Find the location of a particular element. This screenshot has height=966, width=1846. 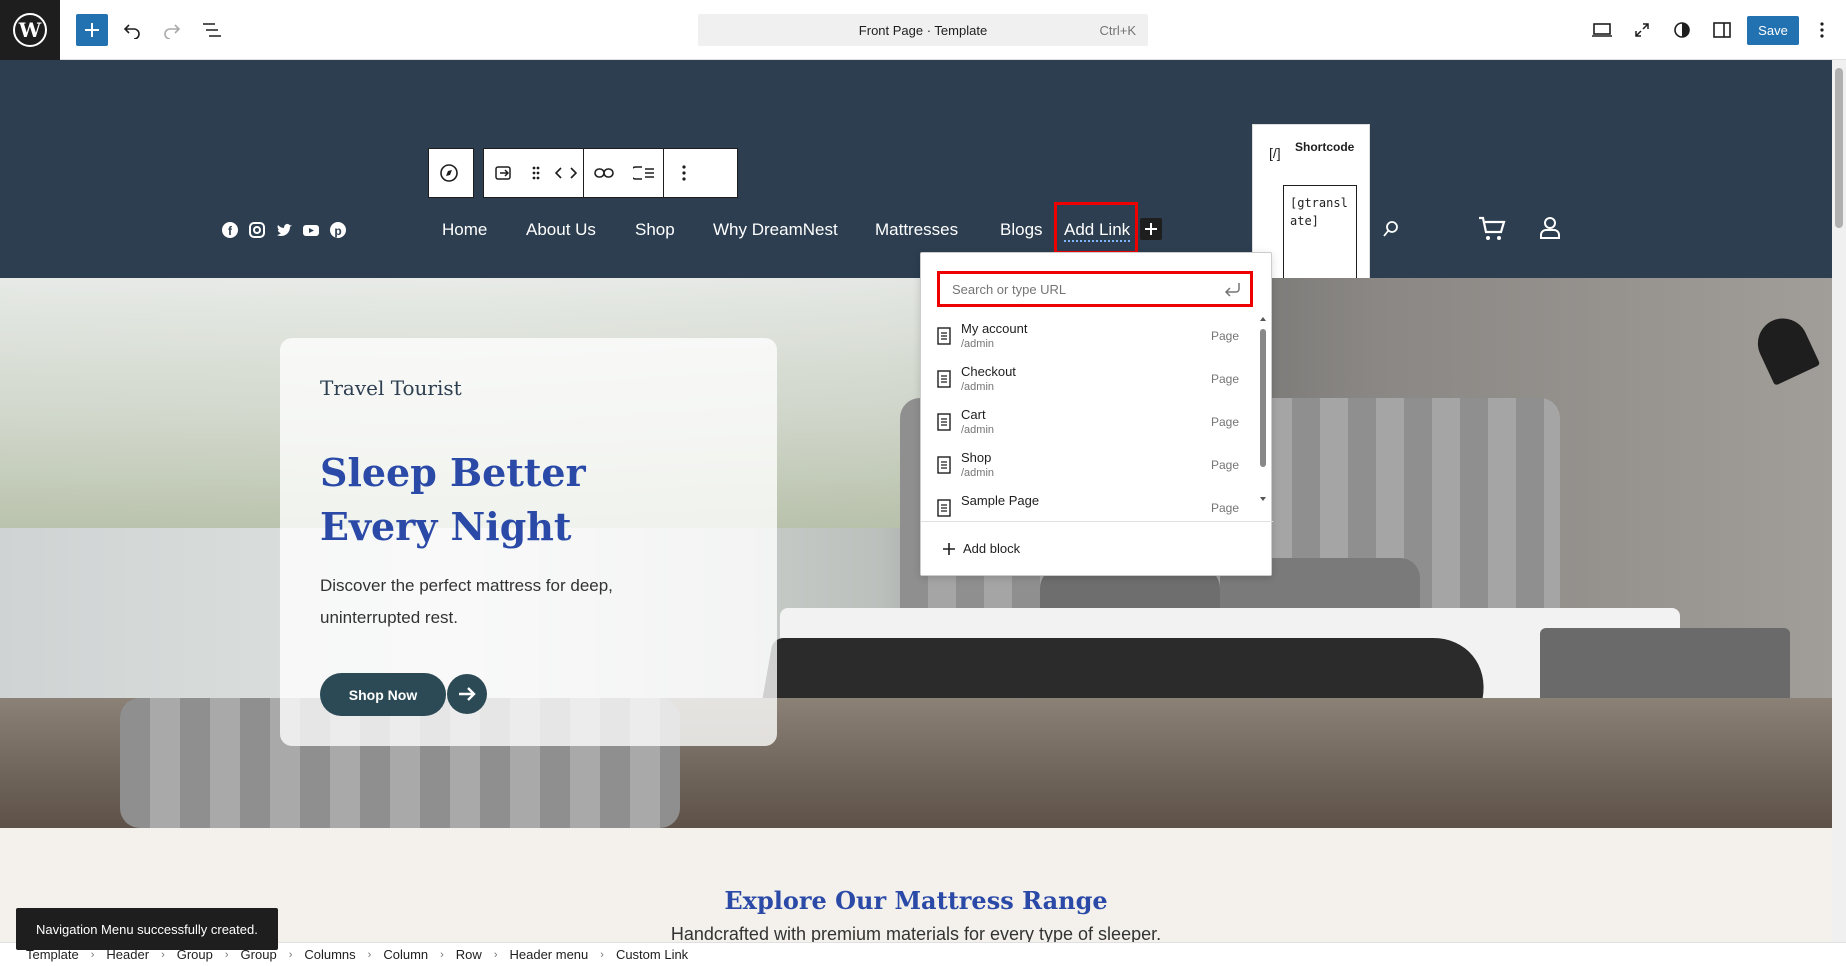

divider is located at coordinates (1097, 521).